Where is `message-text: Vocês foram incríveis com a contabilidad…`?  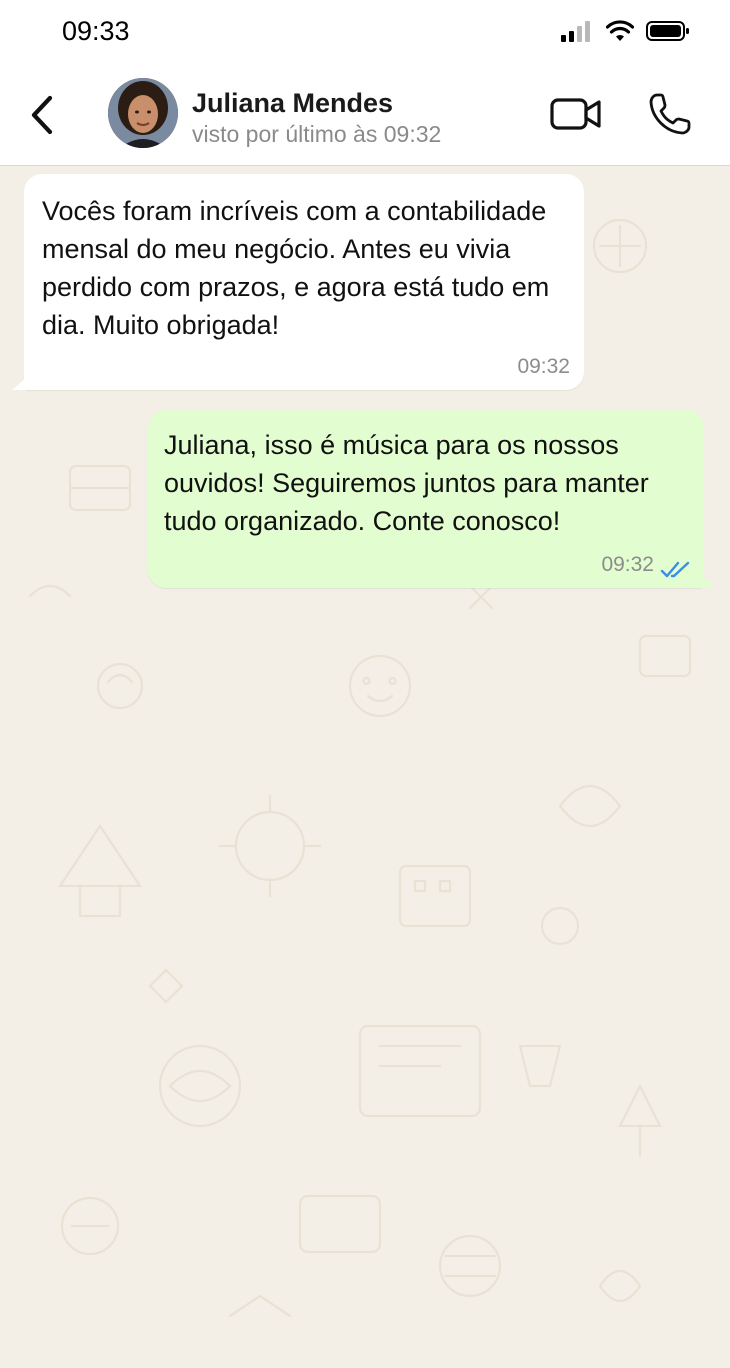 message-text: Vocês foram incríveis com a contabilidad… is located at coordinates (296, 268).